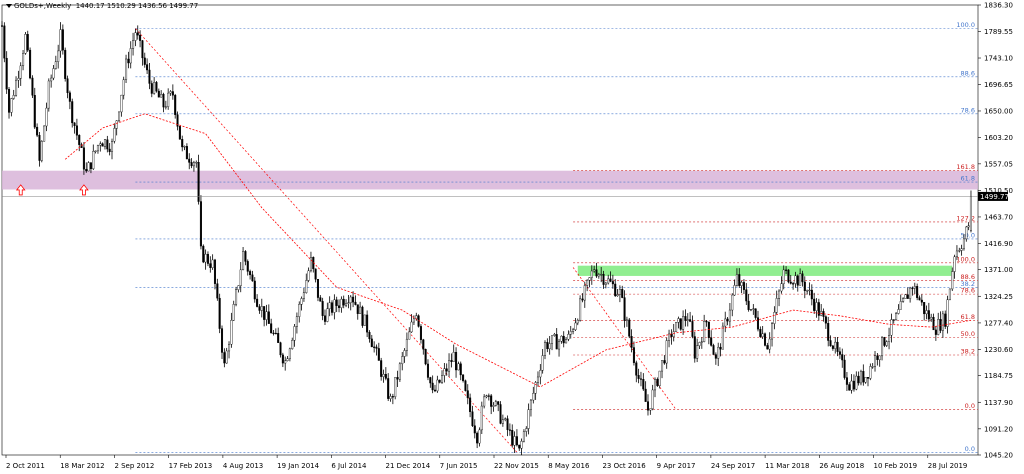  I want to click on y-tick-label: 1510.50, so click(998, 191).